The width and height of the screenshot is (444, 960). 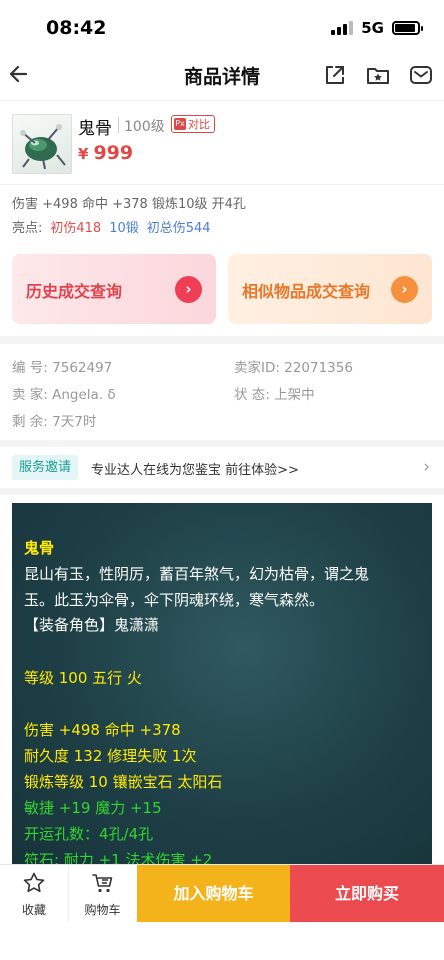 What do you see at coordinates (33, 910) in the screenshot?
I see `favorite-label: 收藏` at bounding box center [33, 910].